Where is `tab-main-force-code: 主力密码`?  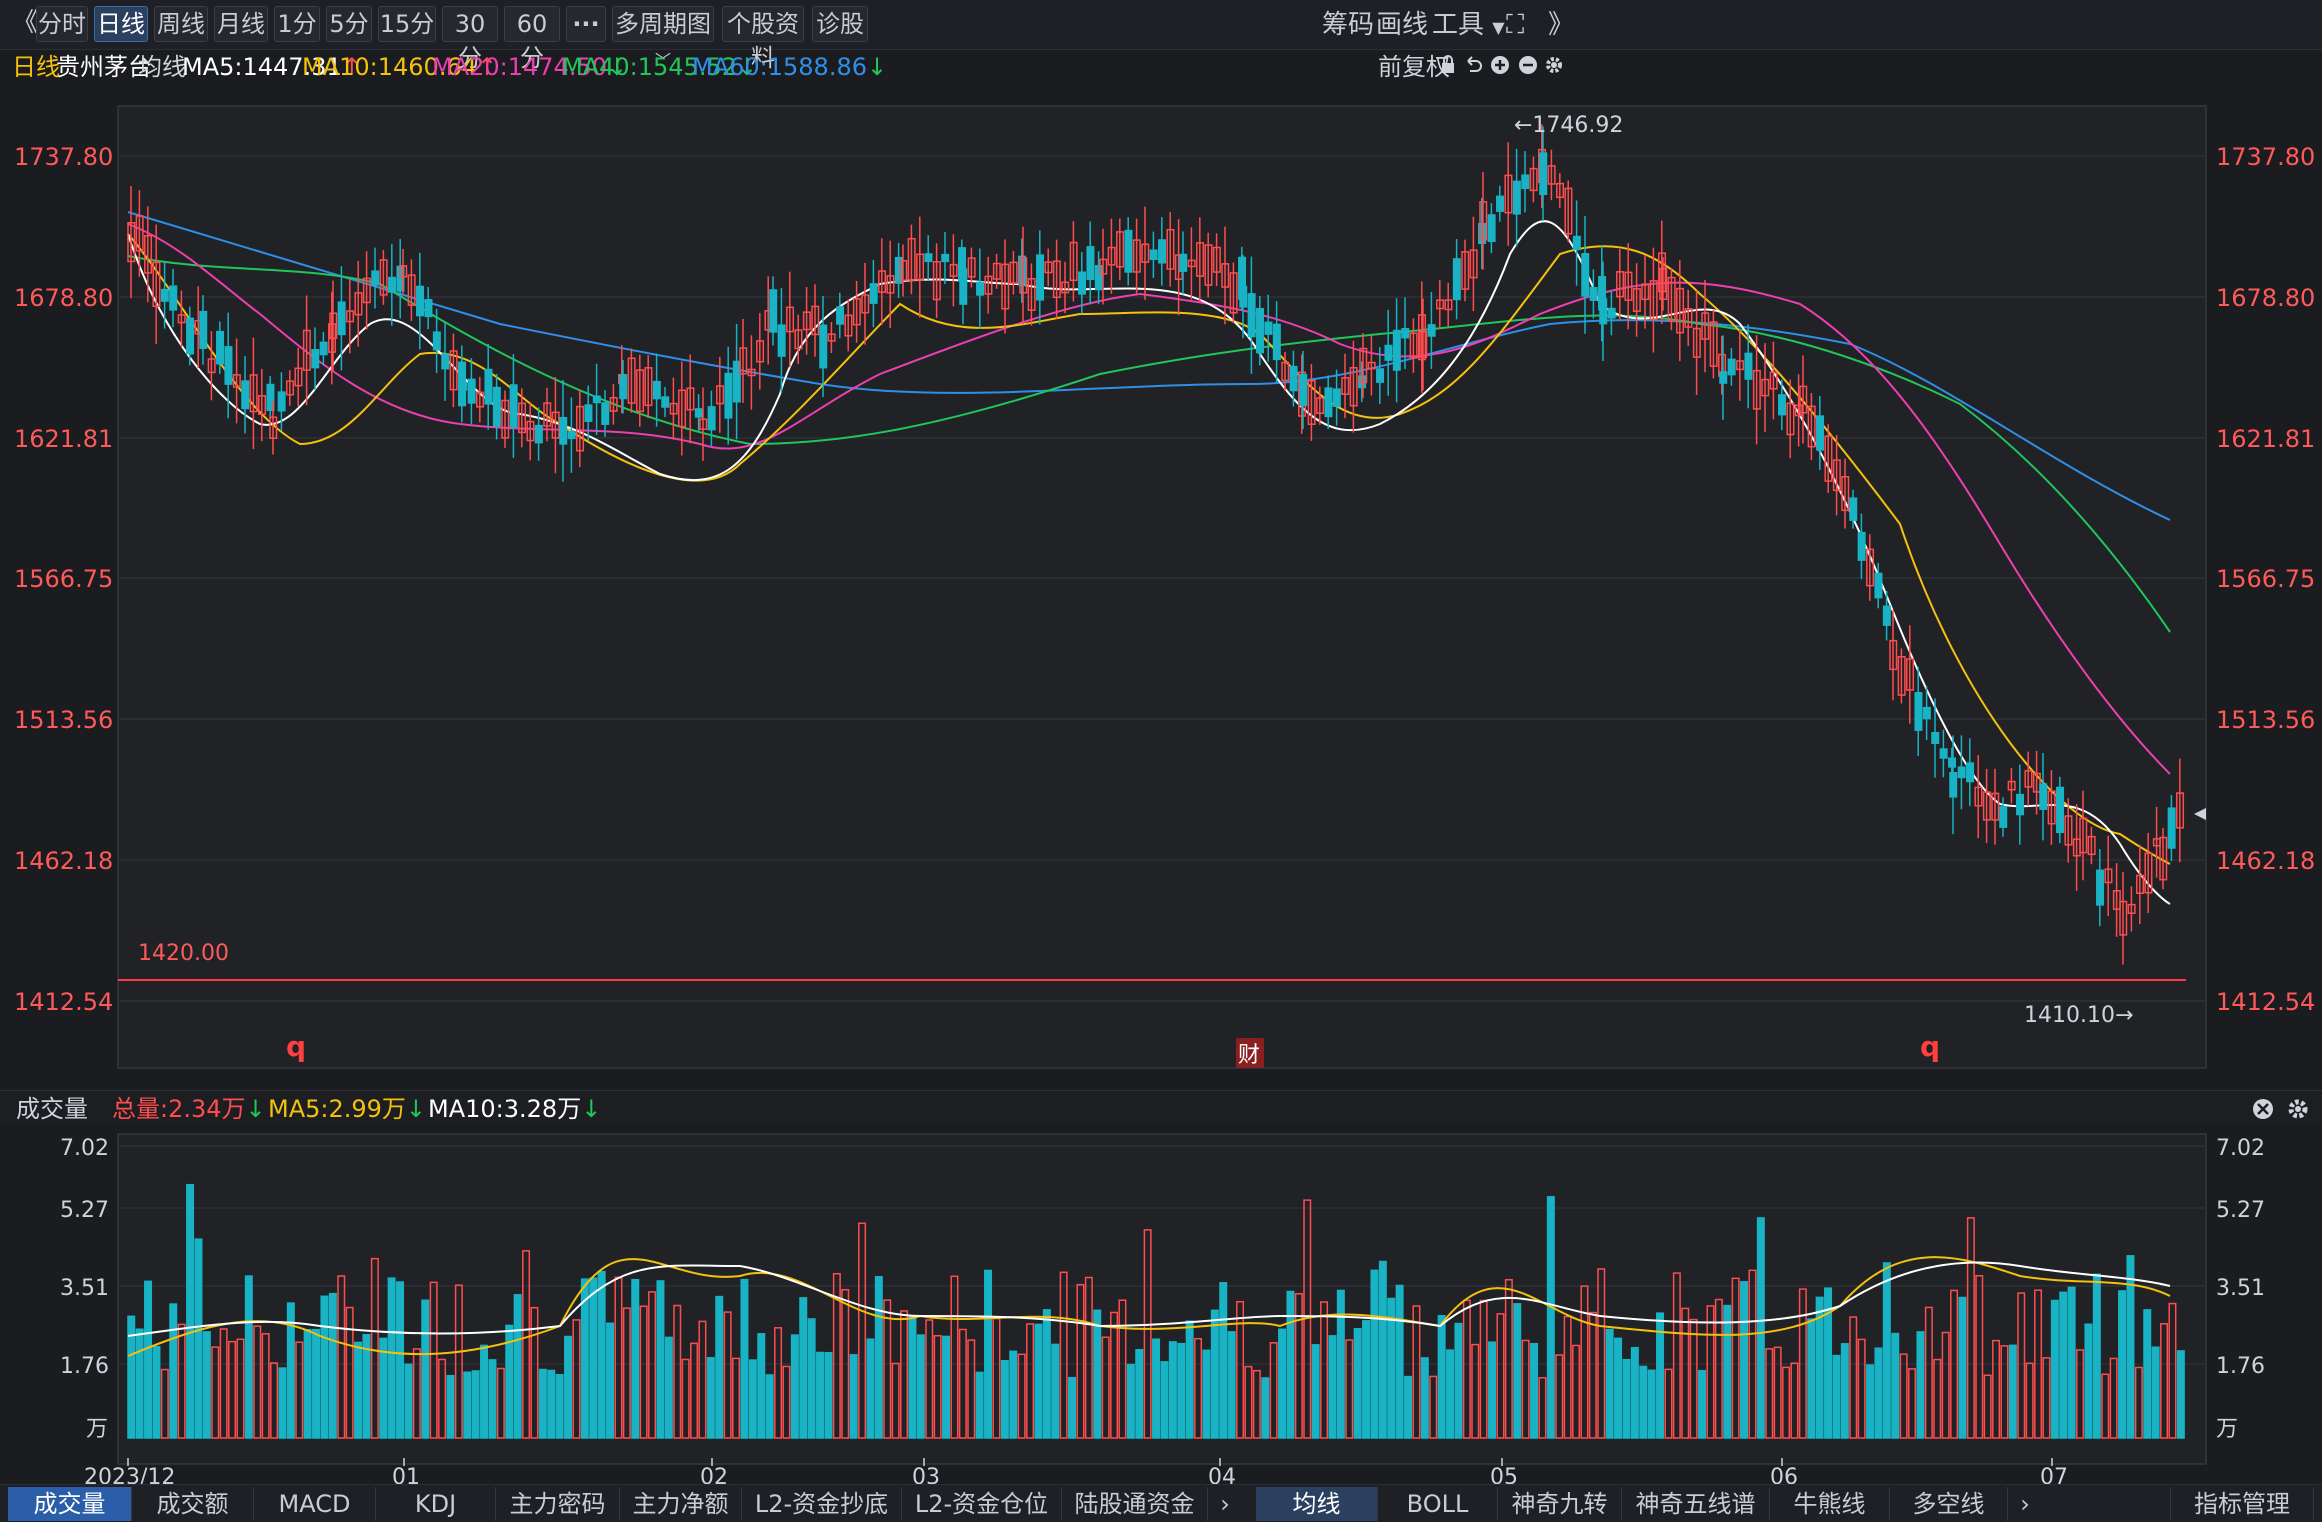
tab-main-force-code: 主力密码 is located at coordinates (558, 1504).